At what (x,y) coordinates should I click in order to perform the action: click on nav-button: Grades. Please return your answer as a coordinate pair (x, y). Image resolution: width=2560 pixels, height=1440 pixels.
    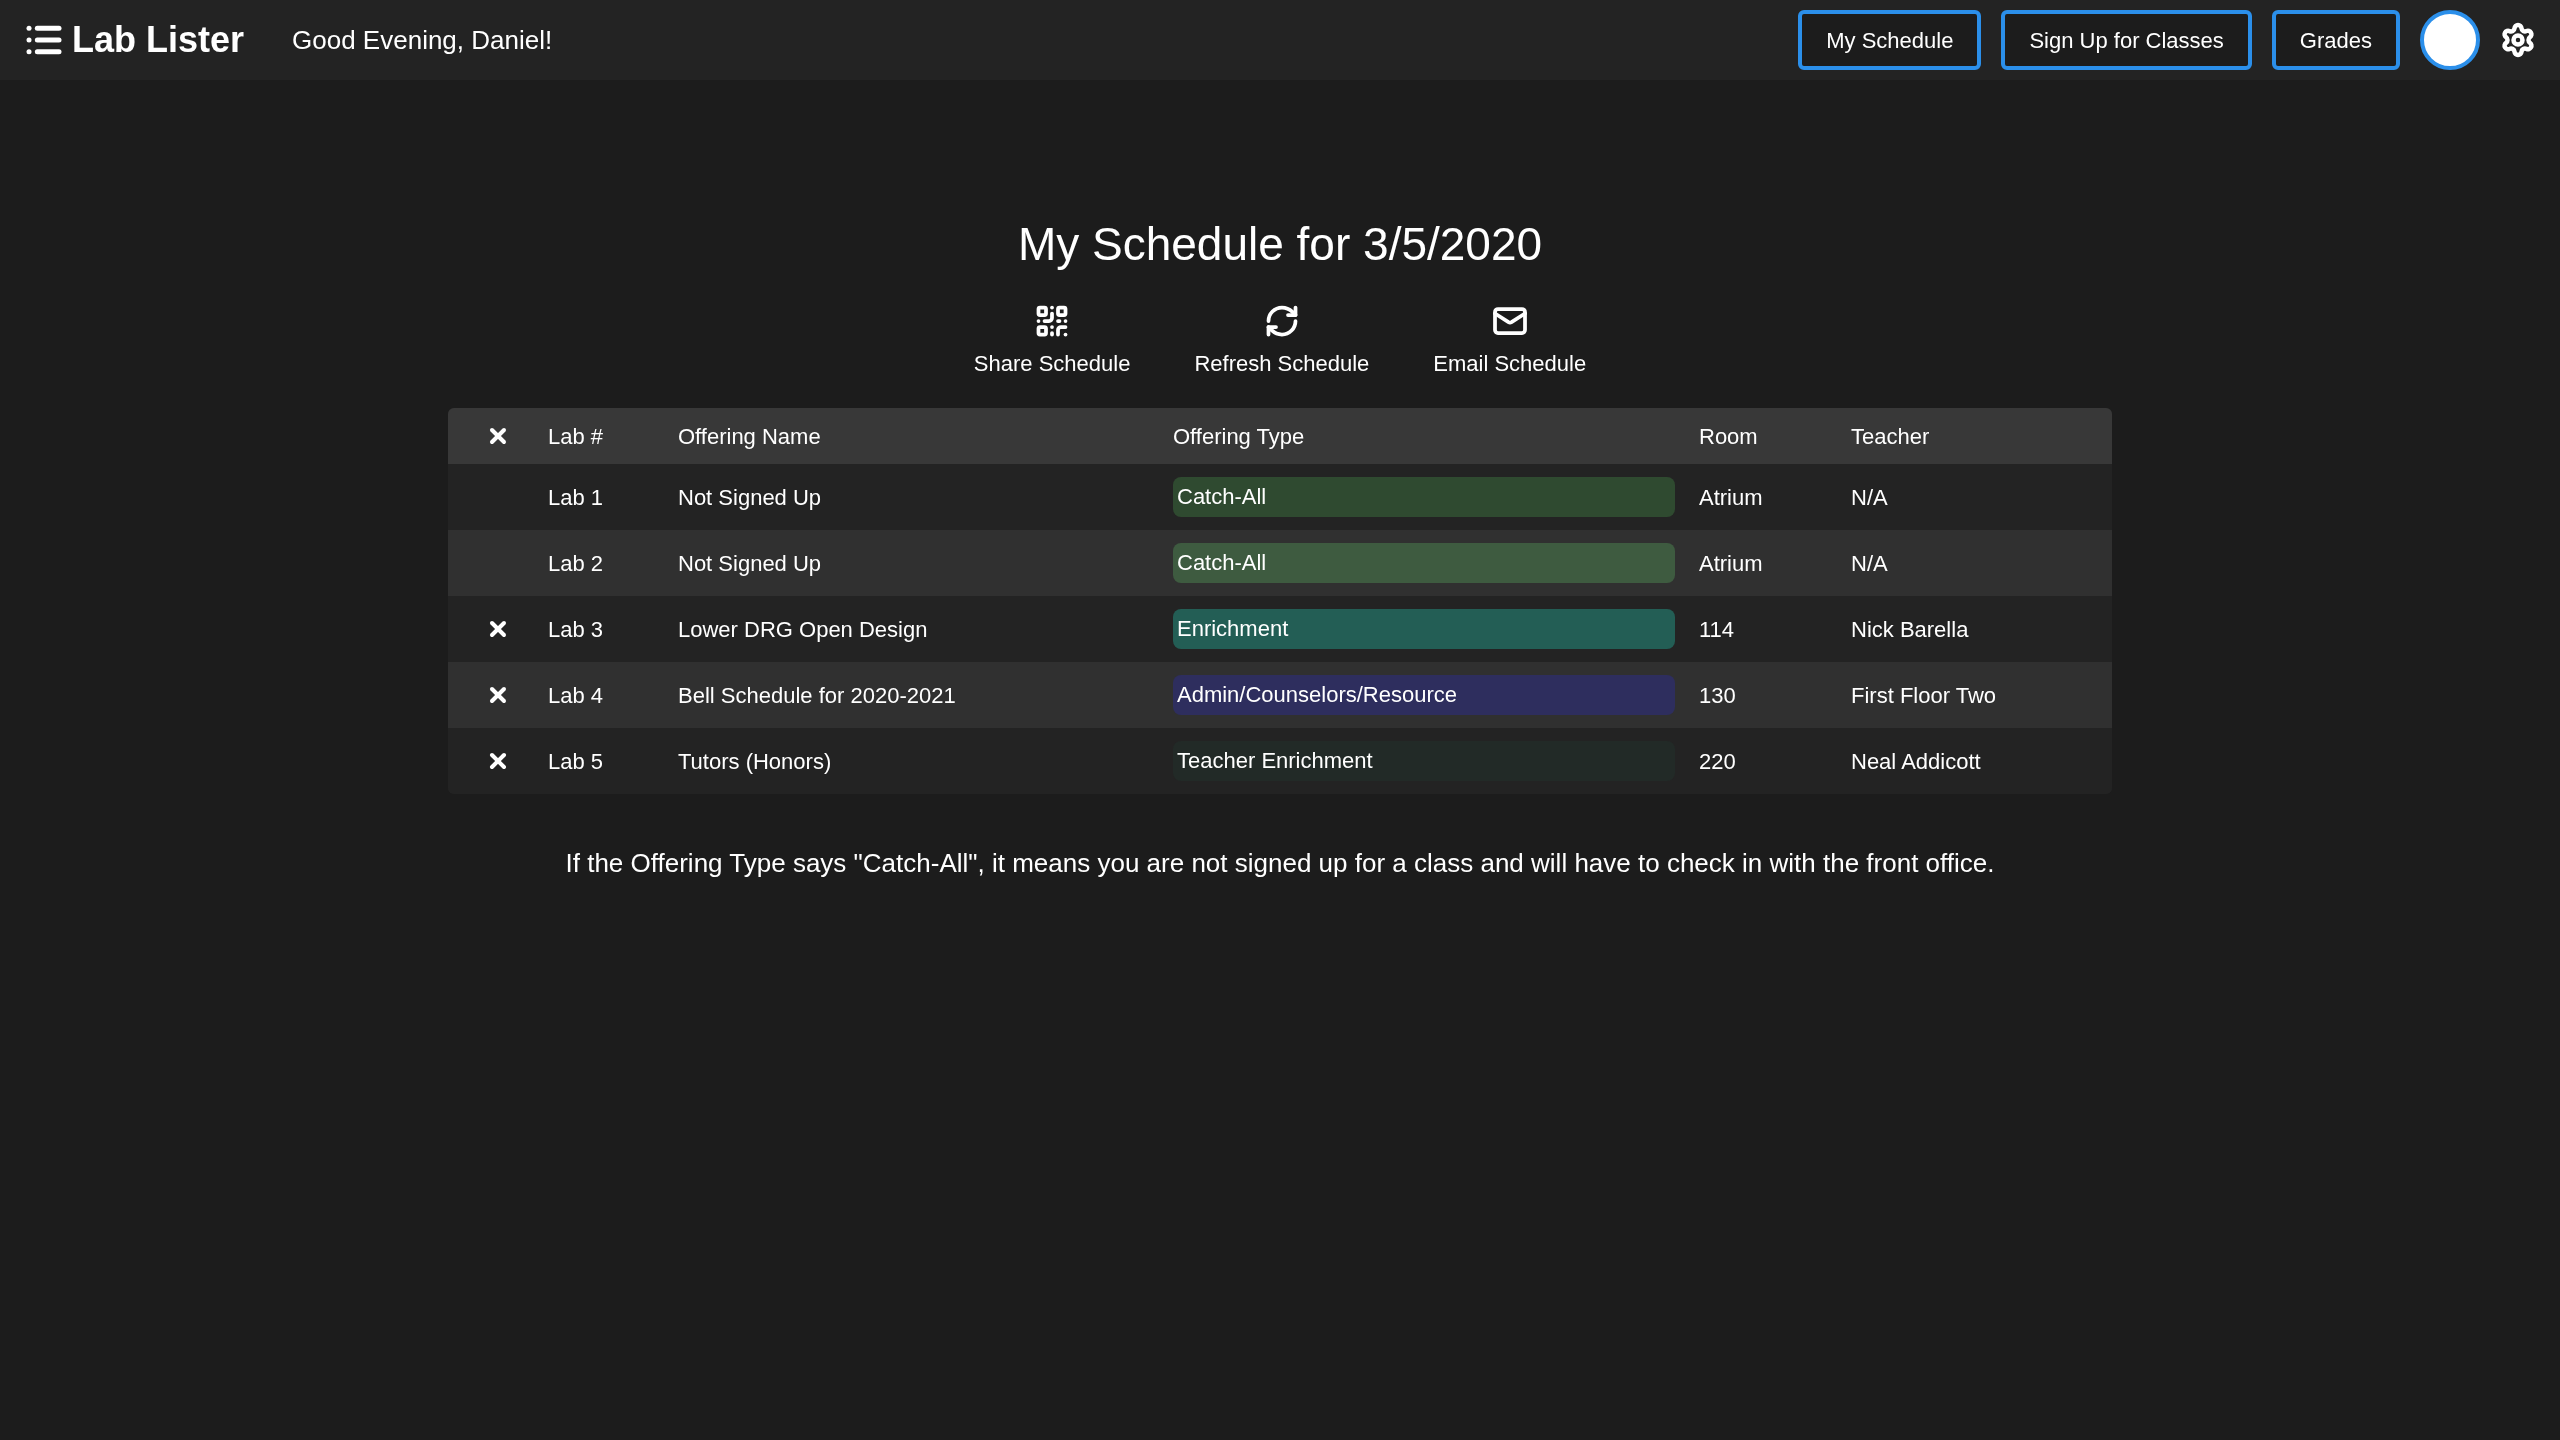
    Looking at the image, I should click on (2335, 40).